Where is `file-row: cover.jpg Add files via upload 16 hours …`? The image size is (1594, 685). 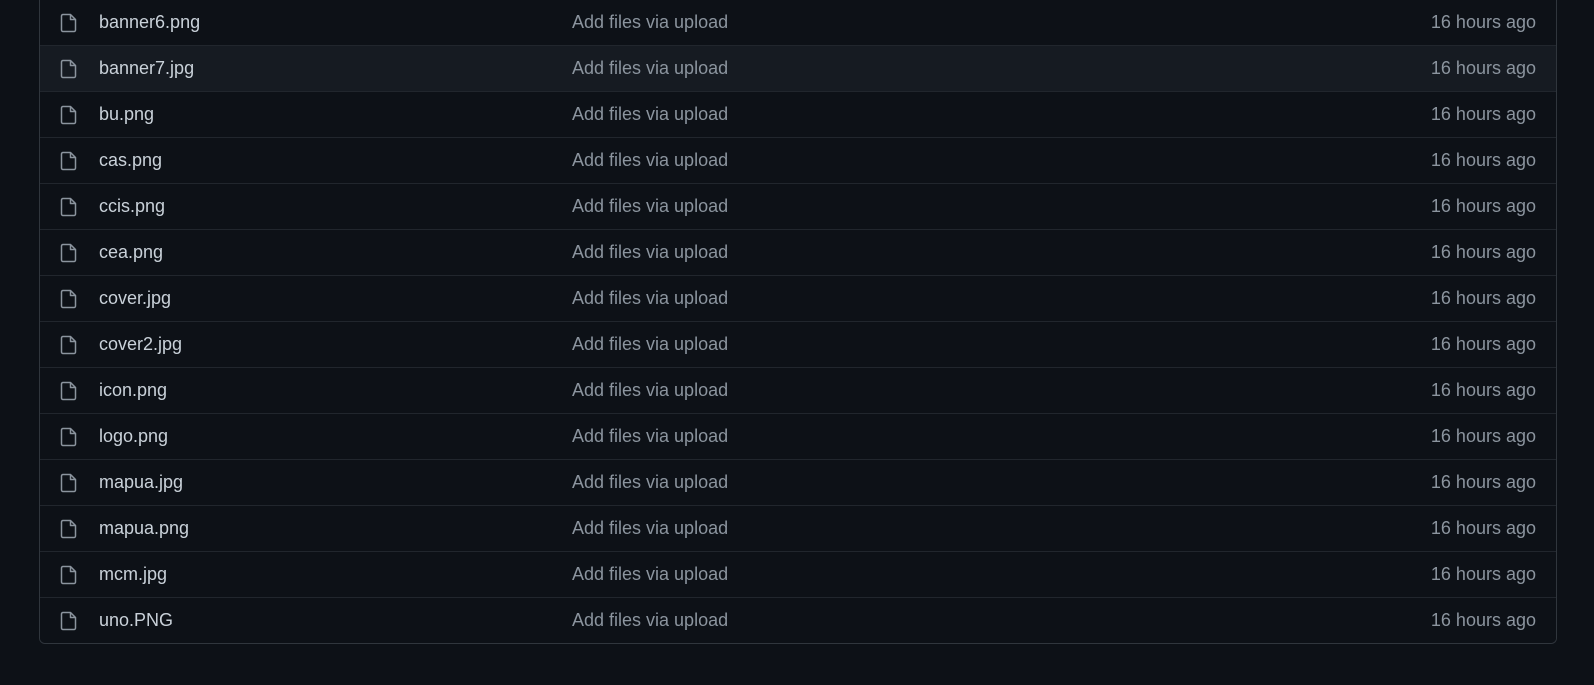
file-row: cover.jpg Add files via upload 16 hours … is located at coordinates (798, 298).